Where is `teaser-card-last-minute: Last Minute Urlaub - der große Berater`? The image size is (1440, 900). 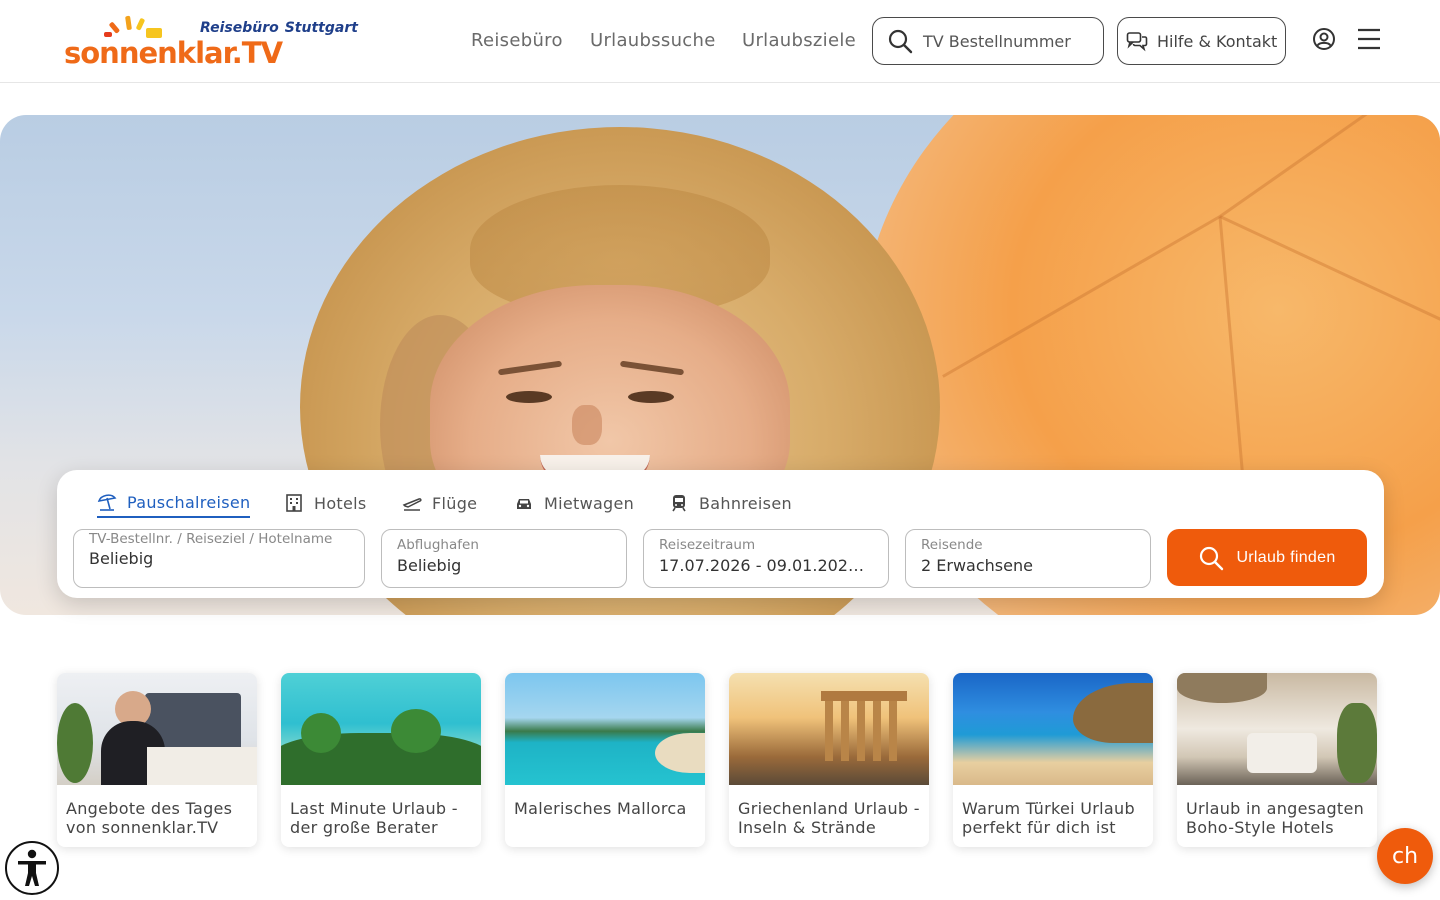
teaser-card-last-minute: Last Minute Urlaub - der große Berater is located at coordinates (381, 760).